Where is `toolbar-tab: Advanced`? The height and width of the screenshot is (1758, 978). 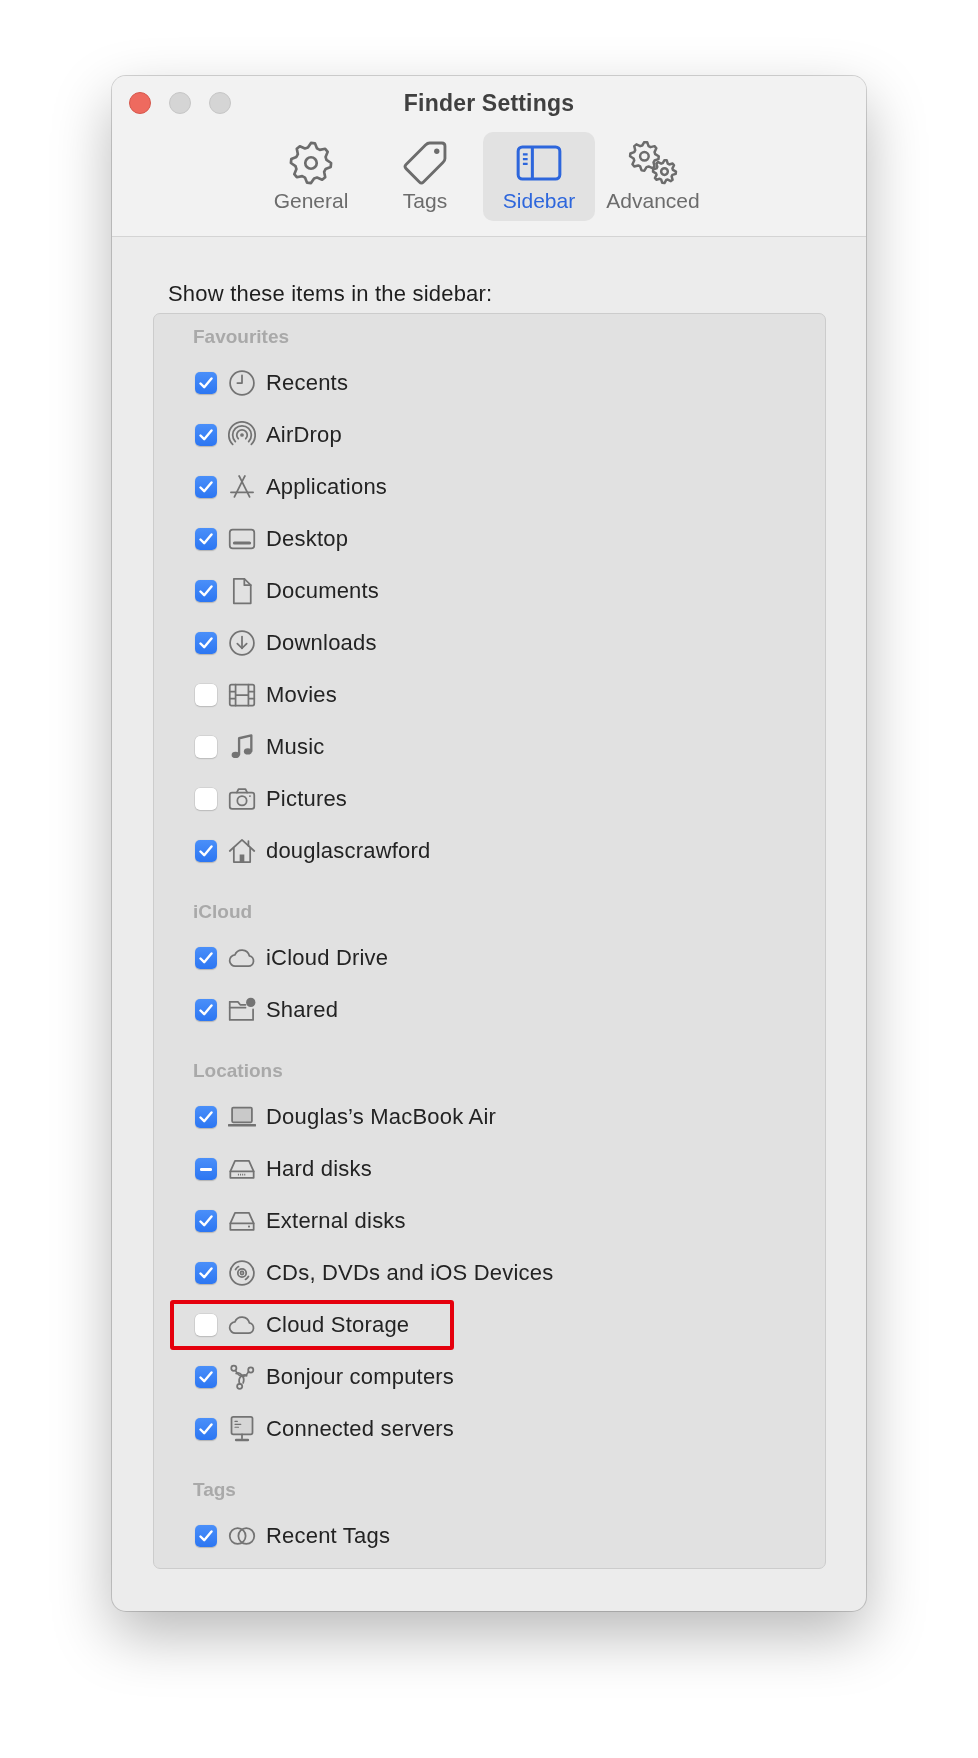
toolbar-tab: Advanced is located at coordinates (653, 176).